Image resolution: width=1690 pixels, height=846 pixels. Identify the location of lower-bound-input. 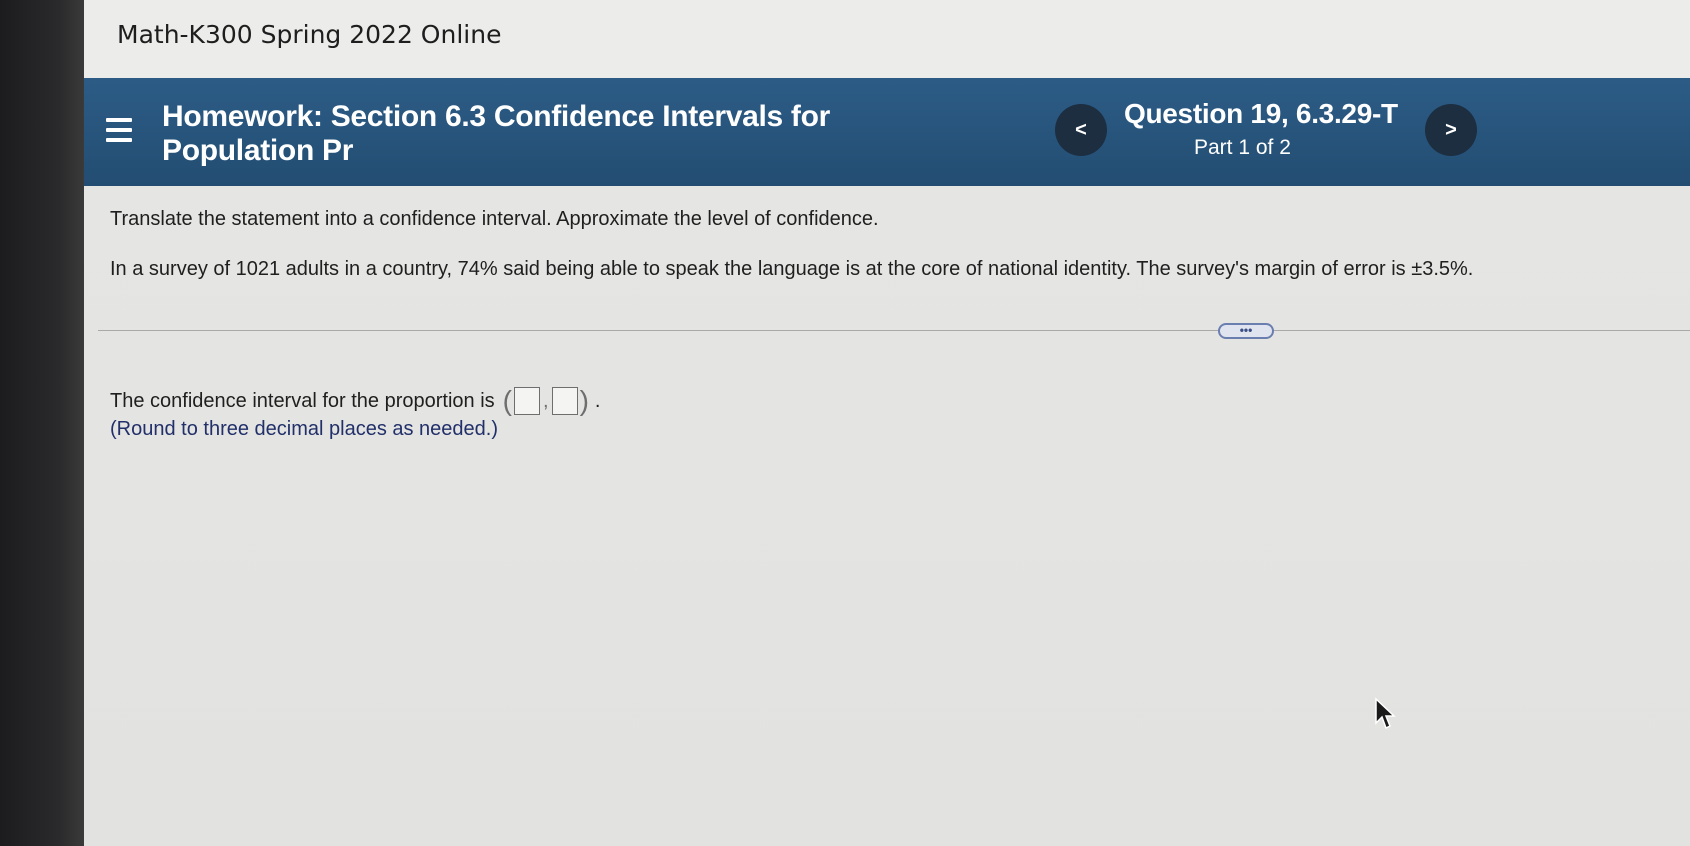
(527, 401).